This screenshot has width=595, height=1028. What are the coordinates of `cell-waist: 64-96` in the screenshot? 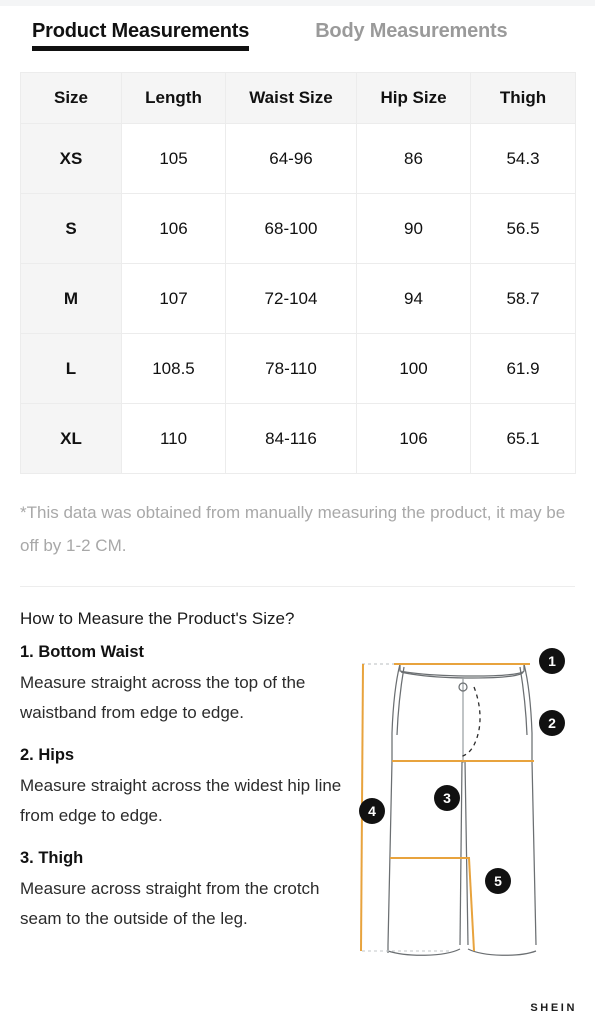 It's located at (291, 158).